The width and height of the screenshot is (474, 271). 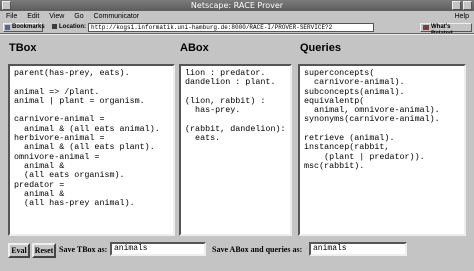 I want to click on abox-heading: ABox, so click(x=194, y=48).